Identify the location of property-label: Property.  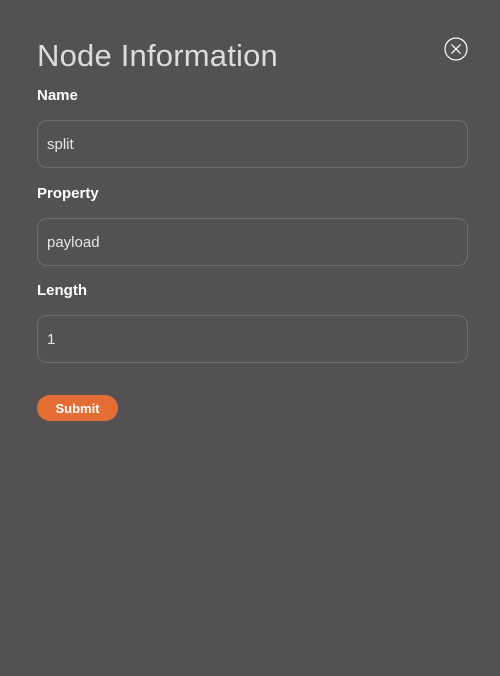
(68, 193).